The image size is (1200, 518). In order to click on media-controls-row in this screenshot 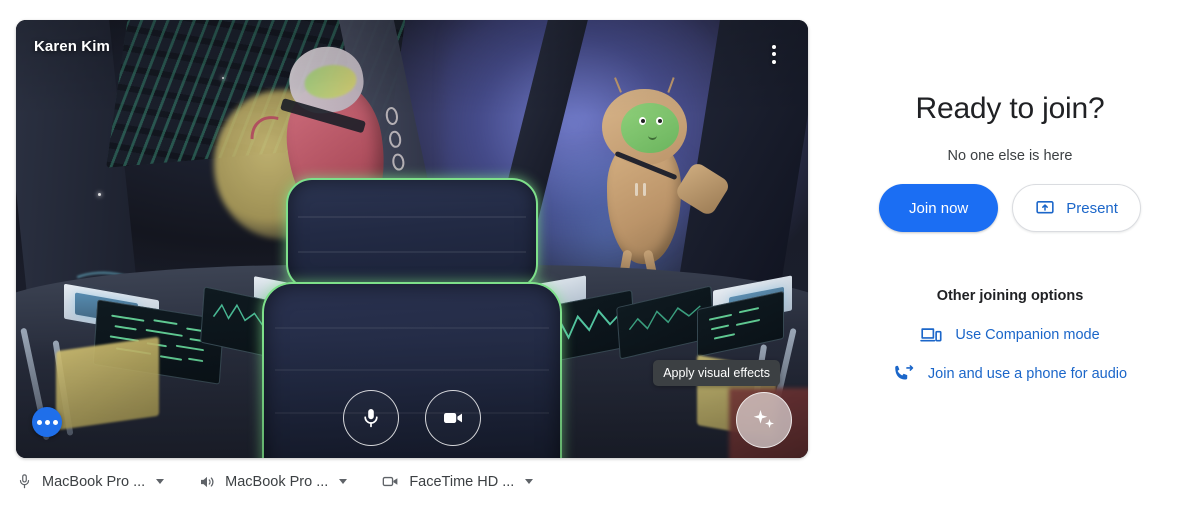, I will do `click(412, 418)`.